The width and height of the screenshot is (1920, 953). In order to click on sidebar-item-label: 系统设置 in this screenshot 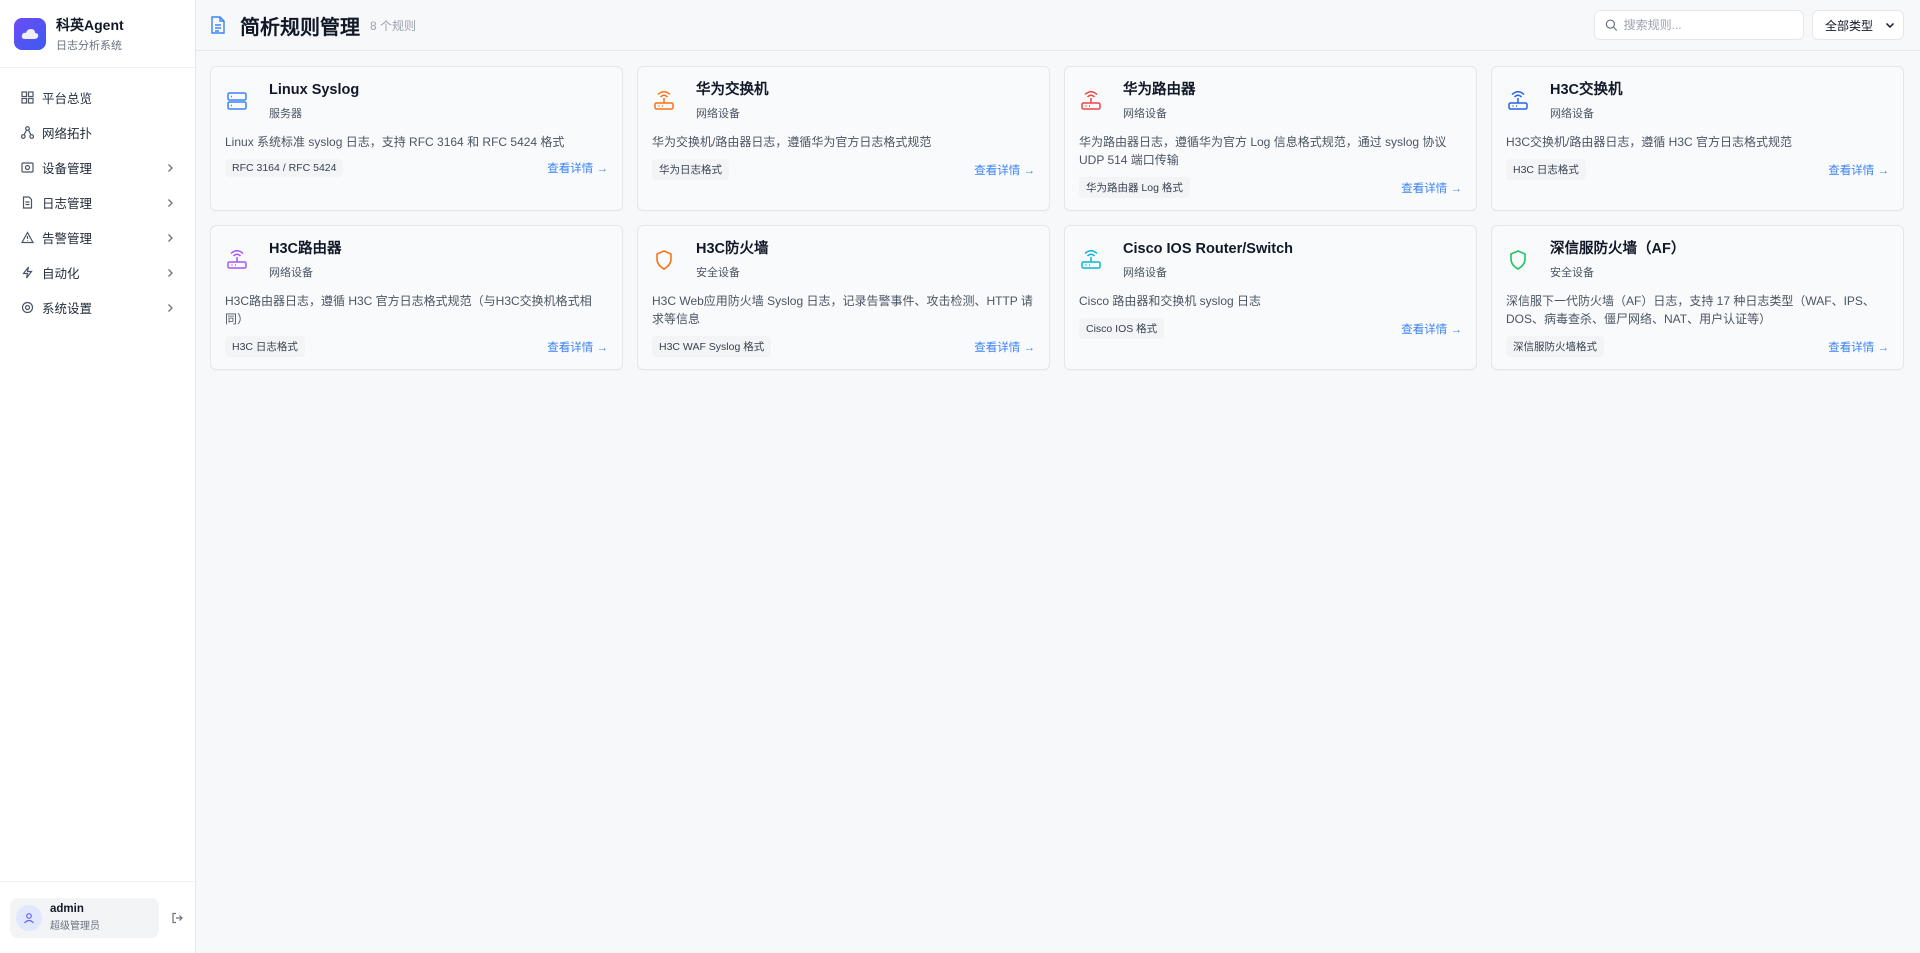, I will do `click(67, 309)`.